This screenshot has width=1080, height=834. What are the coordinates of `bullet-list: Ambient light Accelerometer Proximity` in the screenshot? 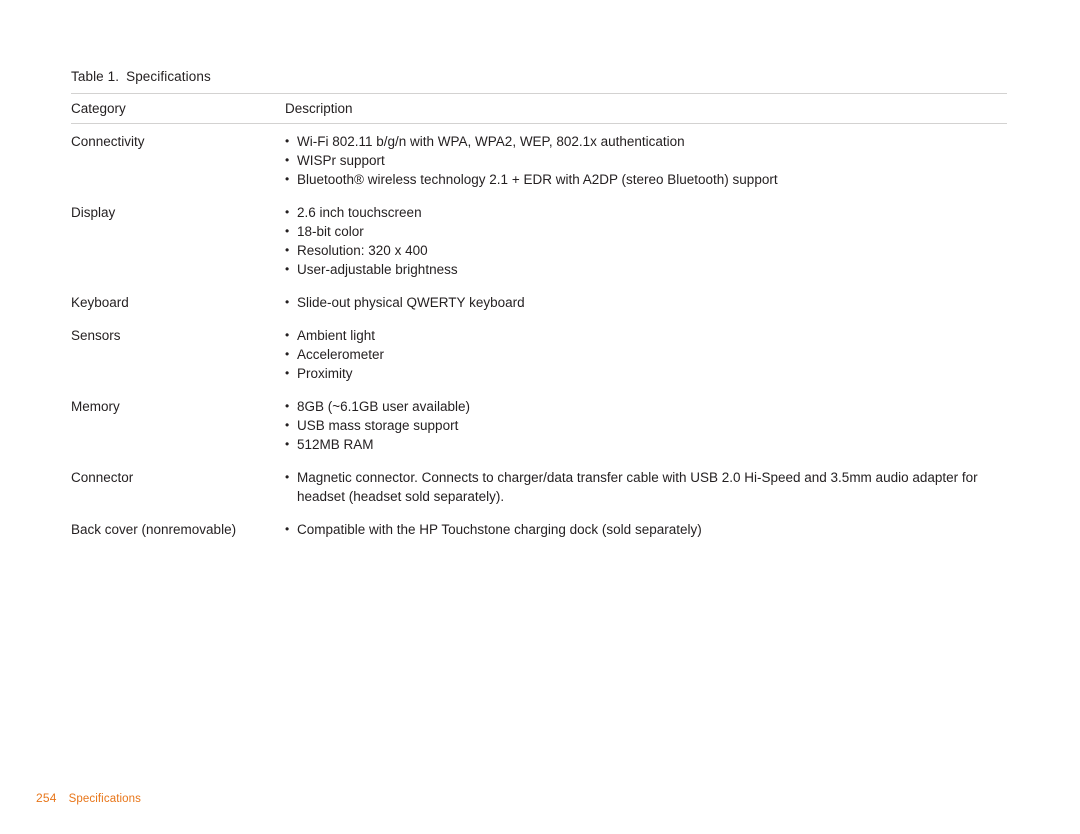 It's located at (646, 354).